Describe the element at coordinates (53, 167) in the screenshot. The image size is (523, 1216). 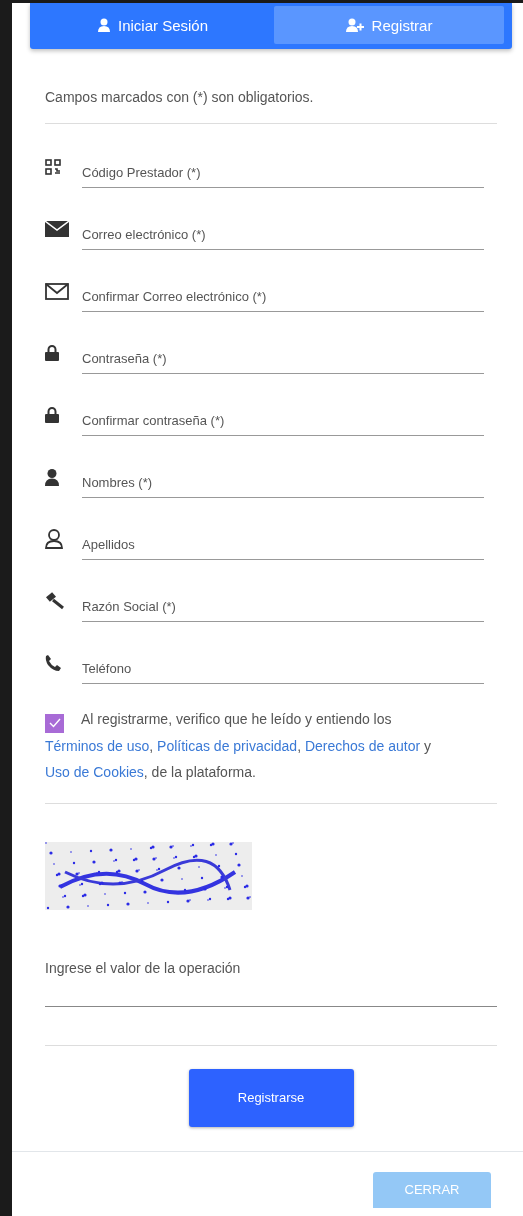
I see `qr-code-icon` at that location.